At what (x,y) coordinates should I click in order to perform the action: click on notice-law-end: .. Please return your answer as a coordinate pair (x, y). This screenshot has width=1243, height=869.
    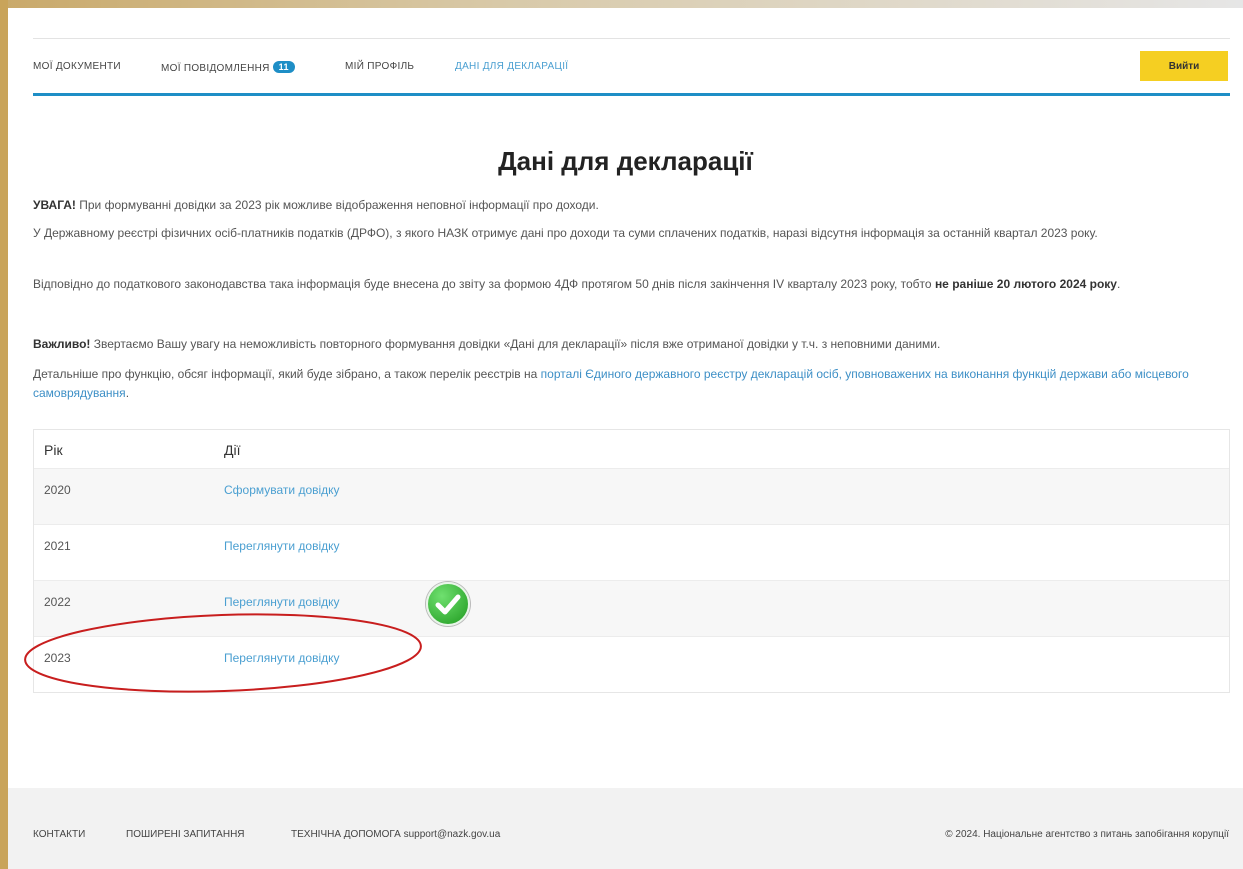
    Looking at the image, I should click on (1118, 284).